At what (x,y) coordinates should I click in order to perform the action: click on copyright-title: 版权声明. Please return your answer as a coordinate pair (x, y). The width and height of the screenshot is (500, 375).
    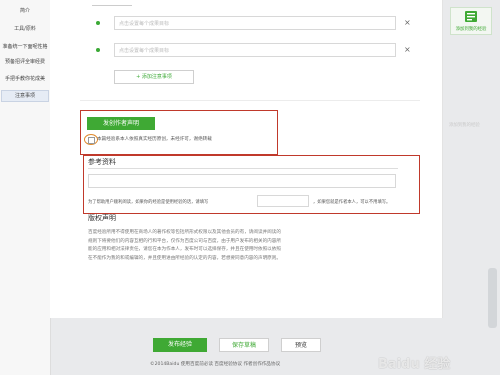
    Looking at the image, I should click on (102, 218).